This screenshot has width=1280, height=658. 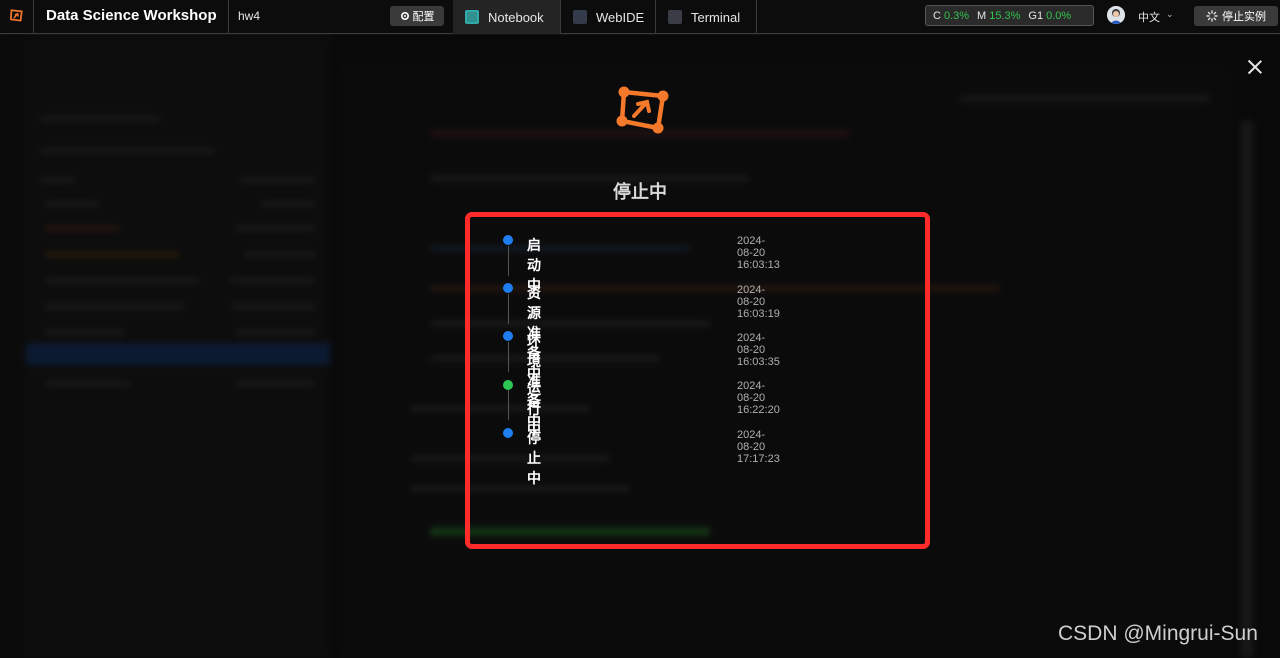 I want to click on app-logo, so click(x=17, y=17).